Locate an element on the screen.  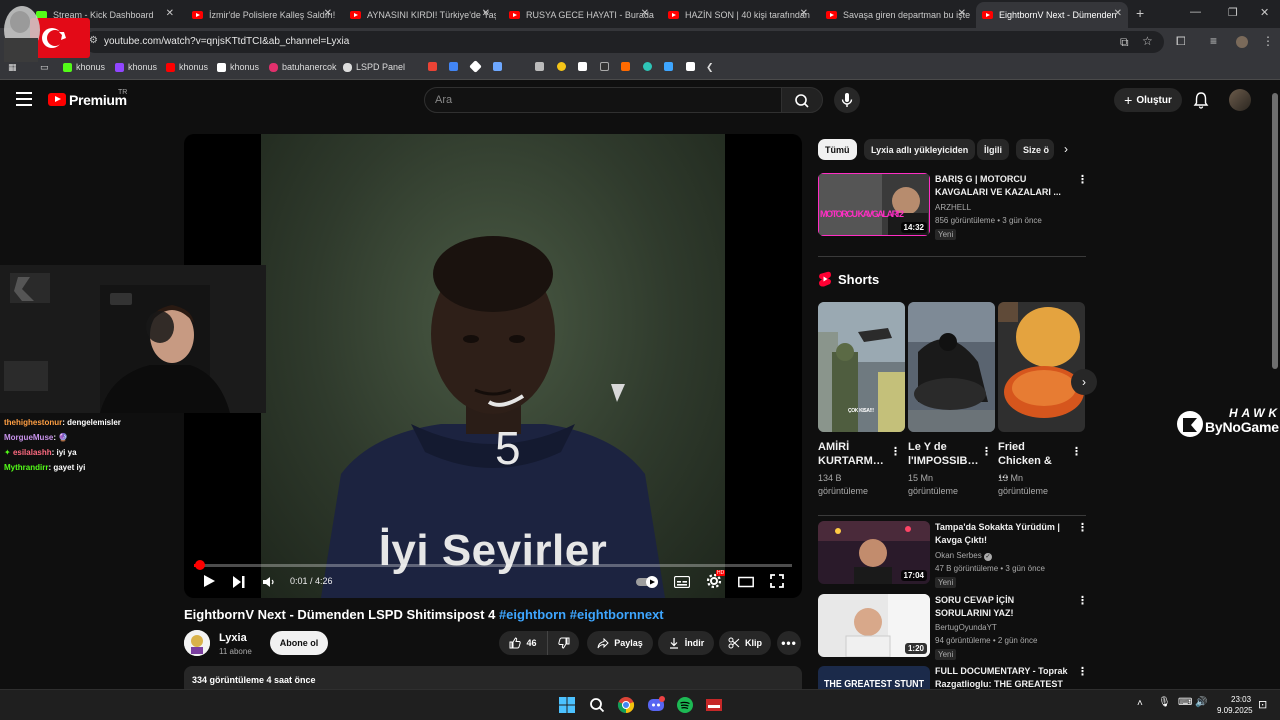
progress-scrubber is located at coordinates (200, 565).